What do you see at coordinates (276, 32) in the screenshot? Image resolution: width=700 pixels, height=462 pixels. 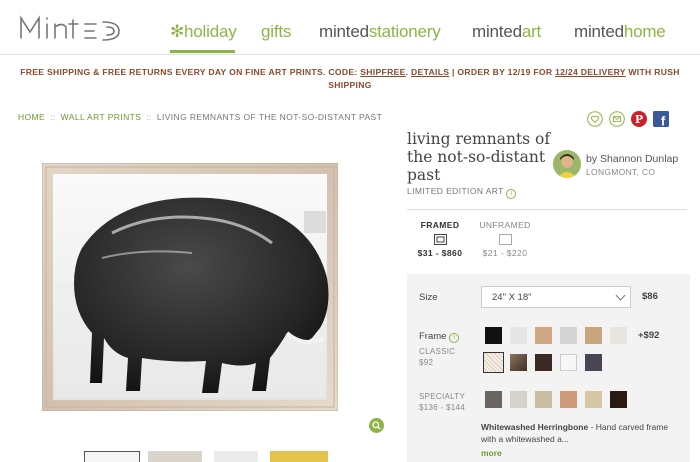 I see `nav-gifts: gifts` at bounding box center [276, 32].